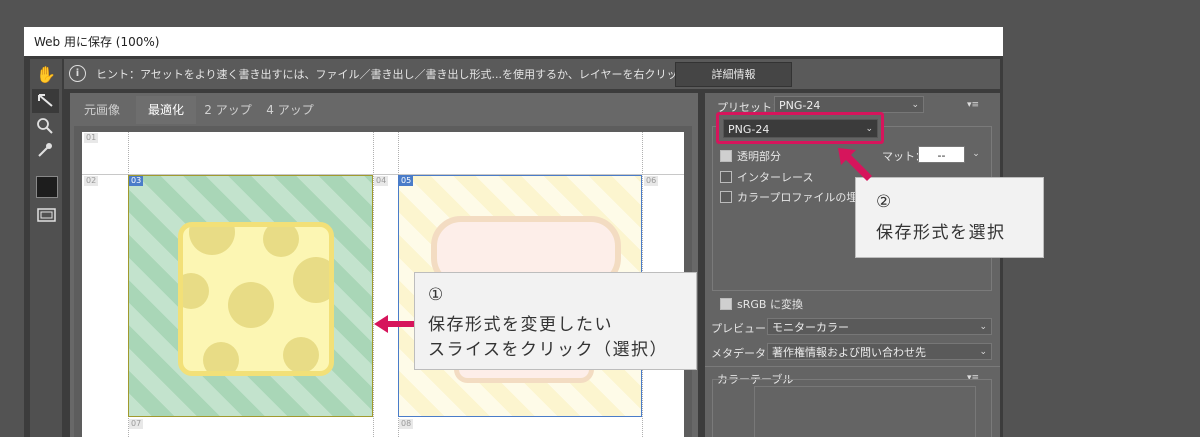 The image size is (1200, 437). I want to click on slice-select-tool, so click(45, 101).